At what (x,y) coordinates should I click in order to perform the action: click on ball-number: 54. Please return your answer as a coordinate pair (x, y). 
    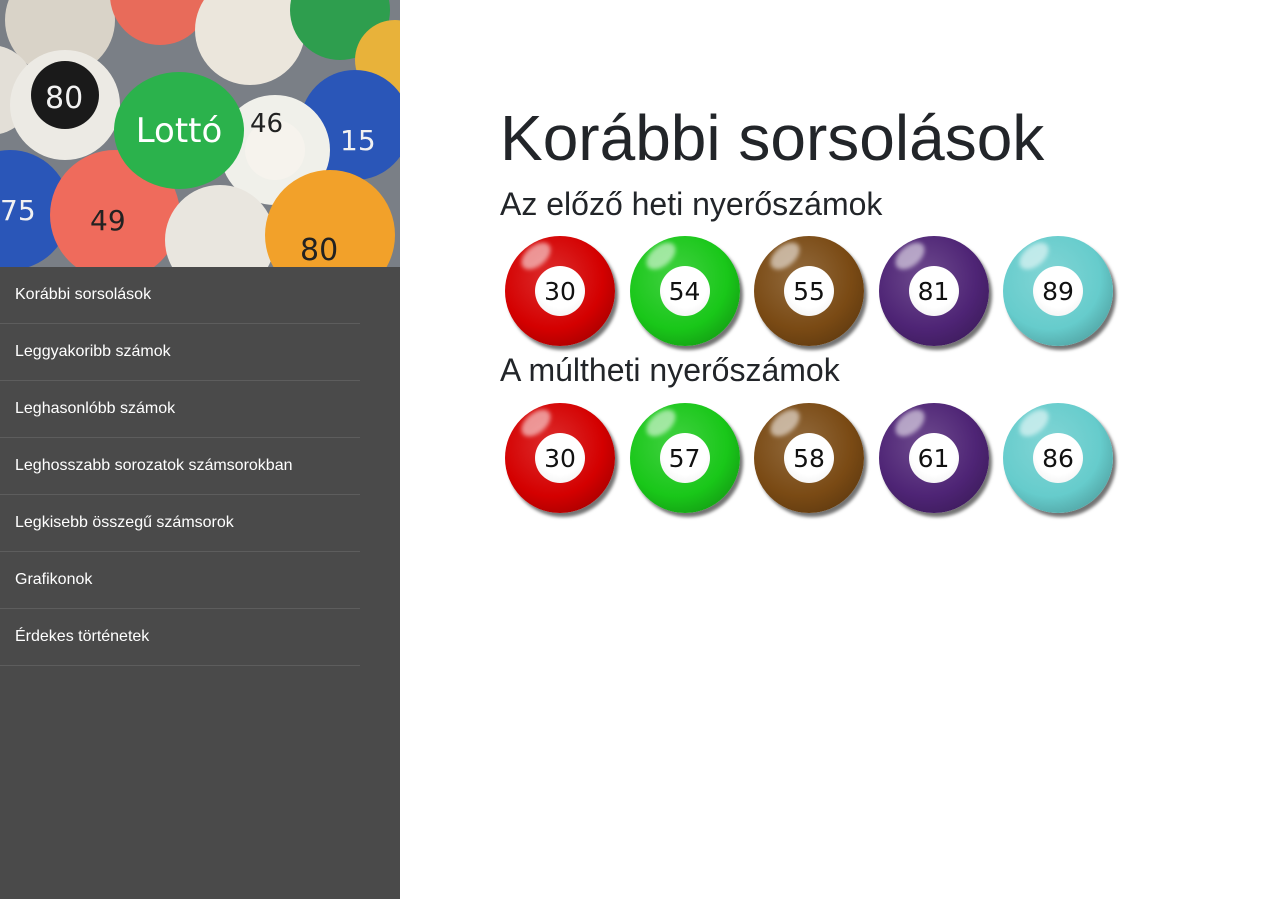
    Looking at the image, I should click on (684, 291).